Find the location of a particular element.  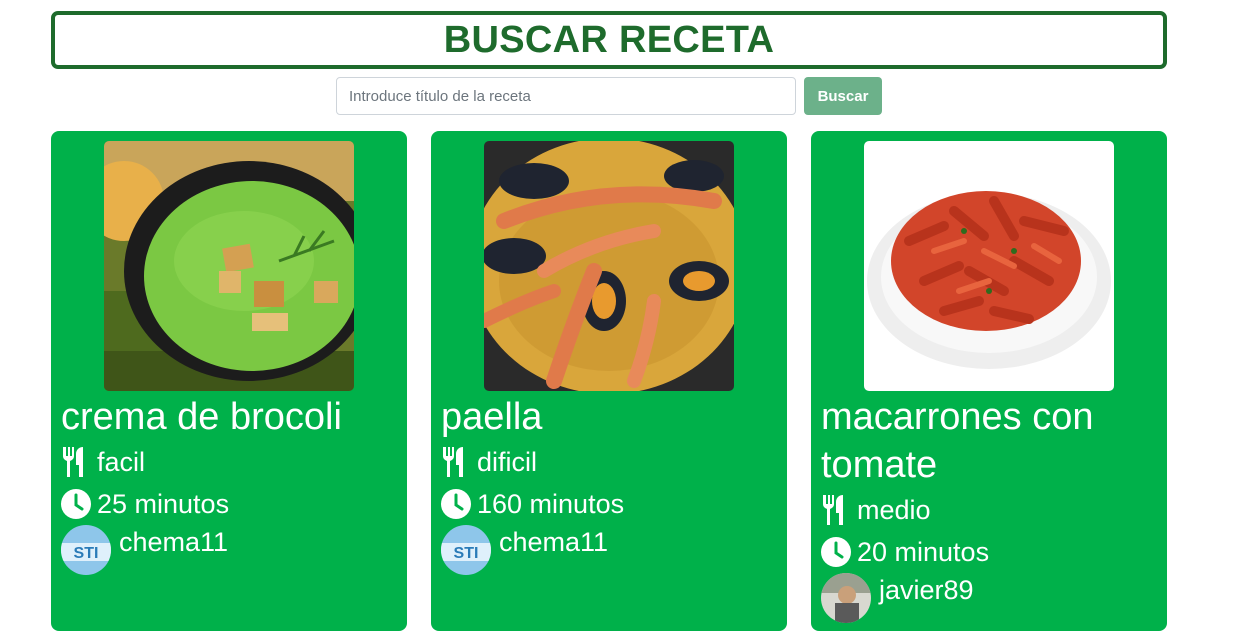

page-title: BUSCAR RECETA is located at coordinates (609, 40).